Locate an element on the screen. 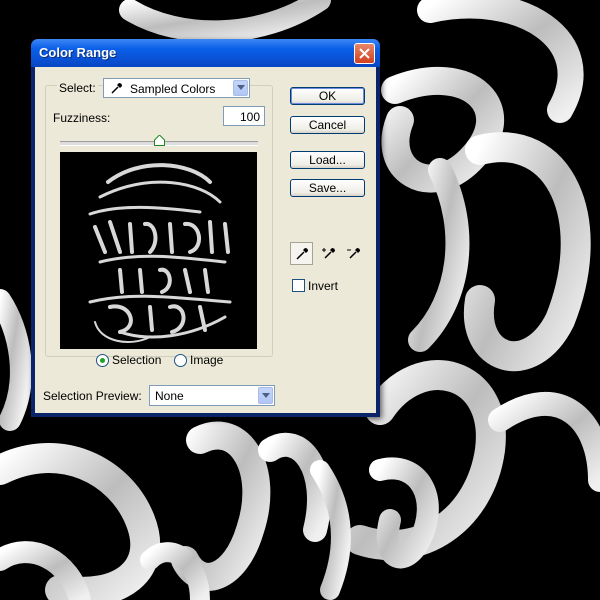 This screenshot has width=600, height=600. selection-preview-dropdown: None is located at coordinates (212, 395).